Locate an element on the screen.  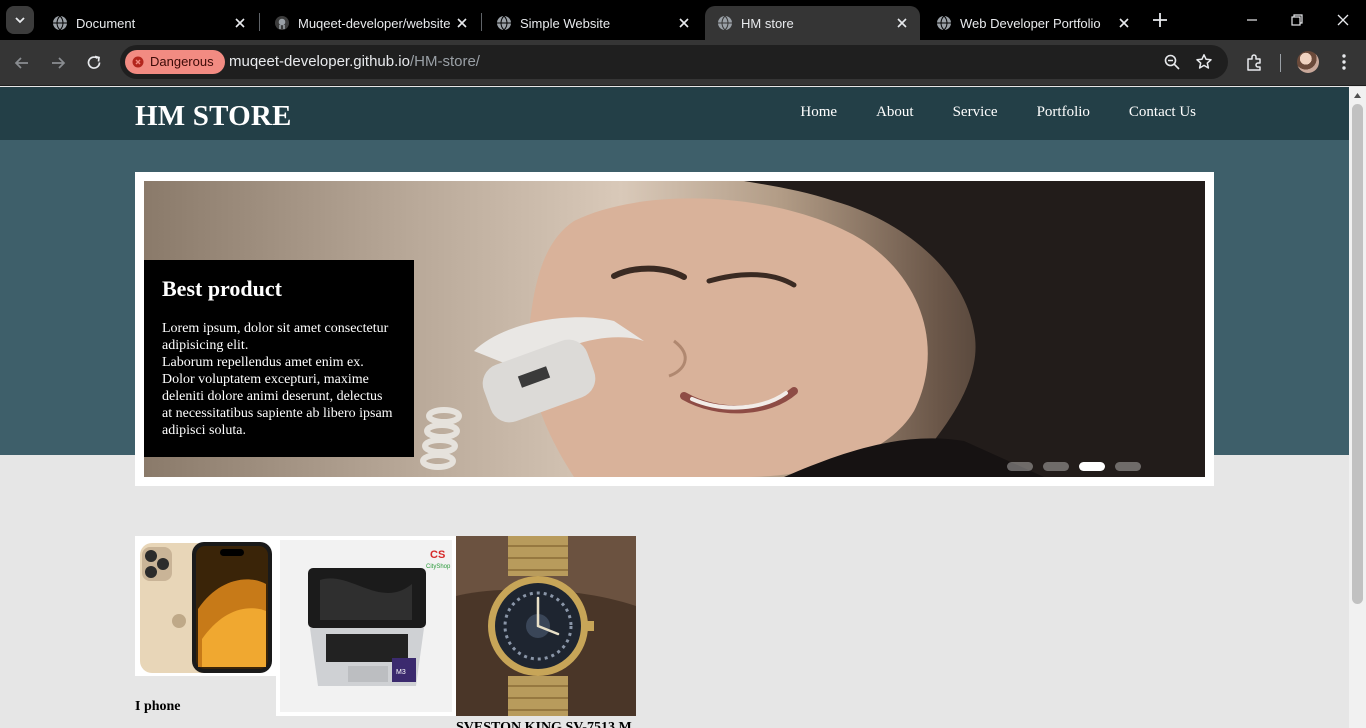
nav-home: Home is located at coordinates (818, 112).